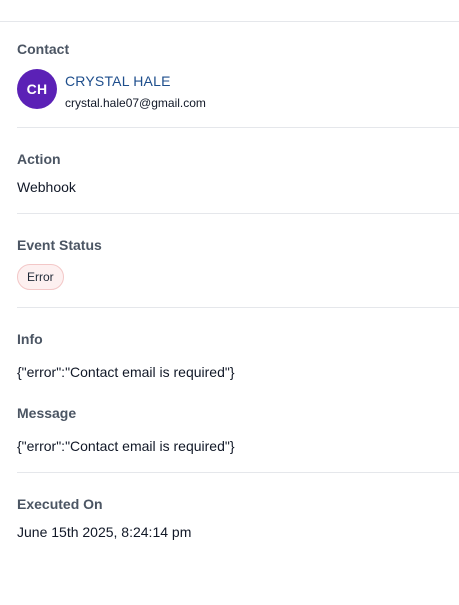  I want to click on executed-on-value: June 15th 2025, 8:24:14 pm, so click(104, 532).